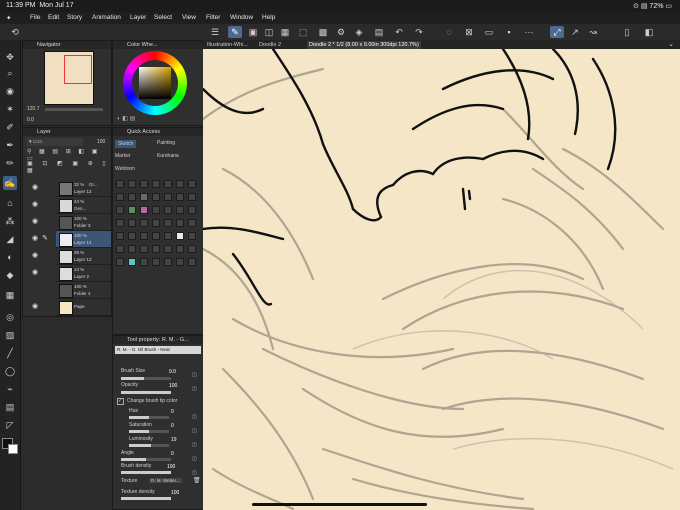 The image size is (680, 510). What do you see at coordinates (146, 498) in the screenshot?
I see `texture-density-slider` at bounding box center [146, 498].